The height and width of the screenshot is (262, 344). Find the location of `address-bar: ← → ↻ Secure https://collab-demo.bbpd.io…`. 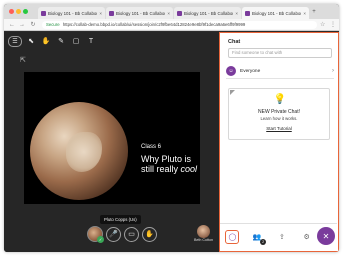

address-bar: ← → ↻ Secure https://collab-demo.bbpd.io… is located at coordinates (171, 25).